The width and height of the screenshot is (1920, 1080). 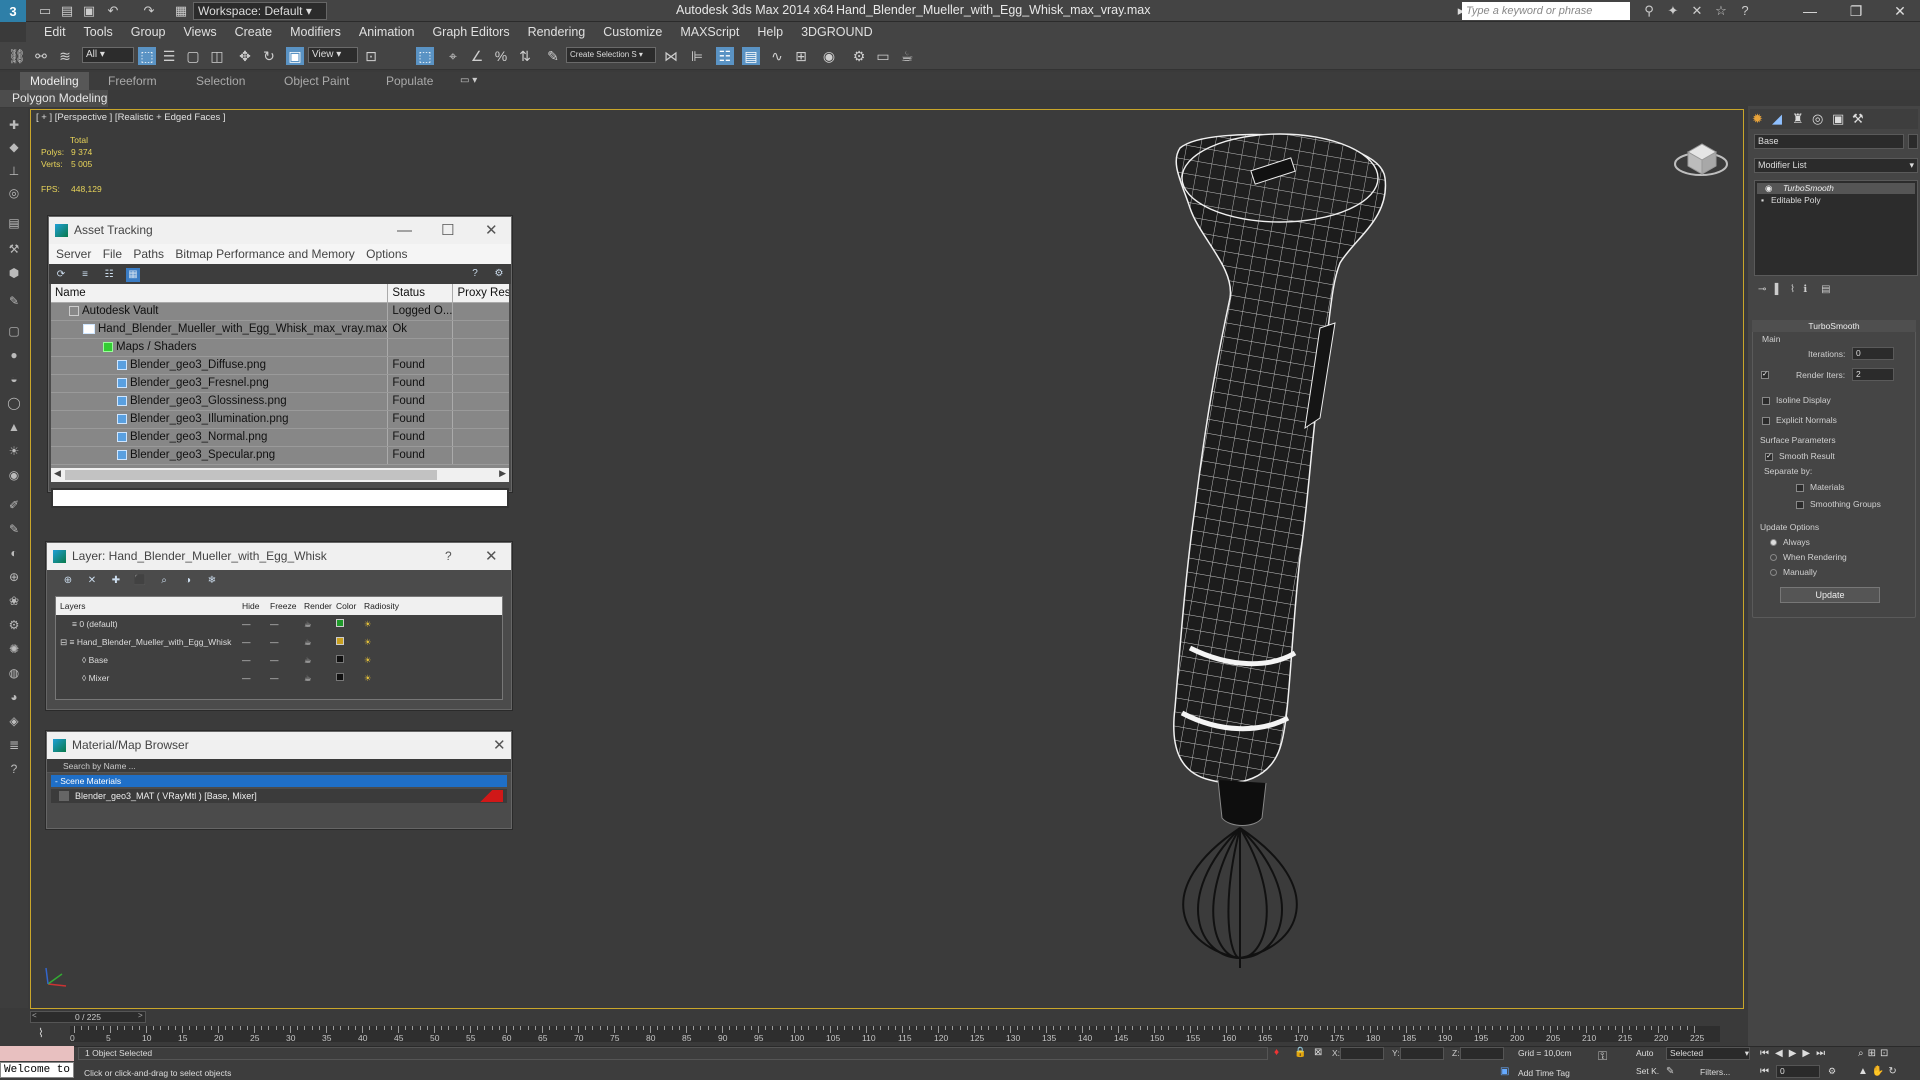 I want to click on menu-customize: Customize, so click(x=632, y=32).